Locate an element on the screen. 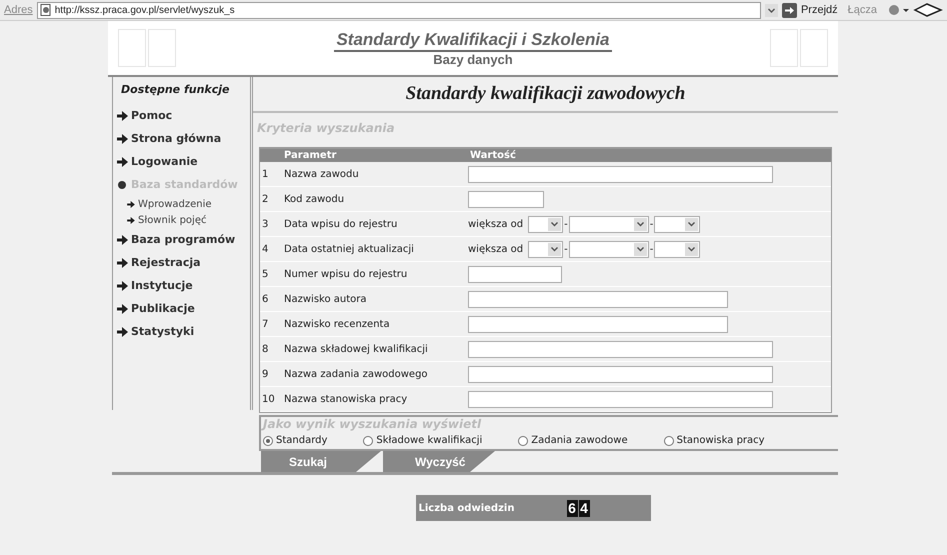 This screenshot has height=555, width=947. parameter-label: Data wpisu do rejestru is located at coordinates (340, 224).